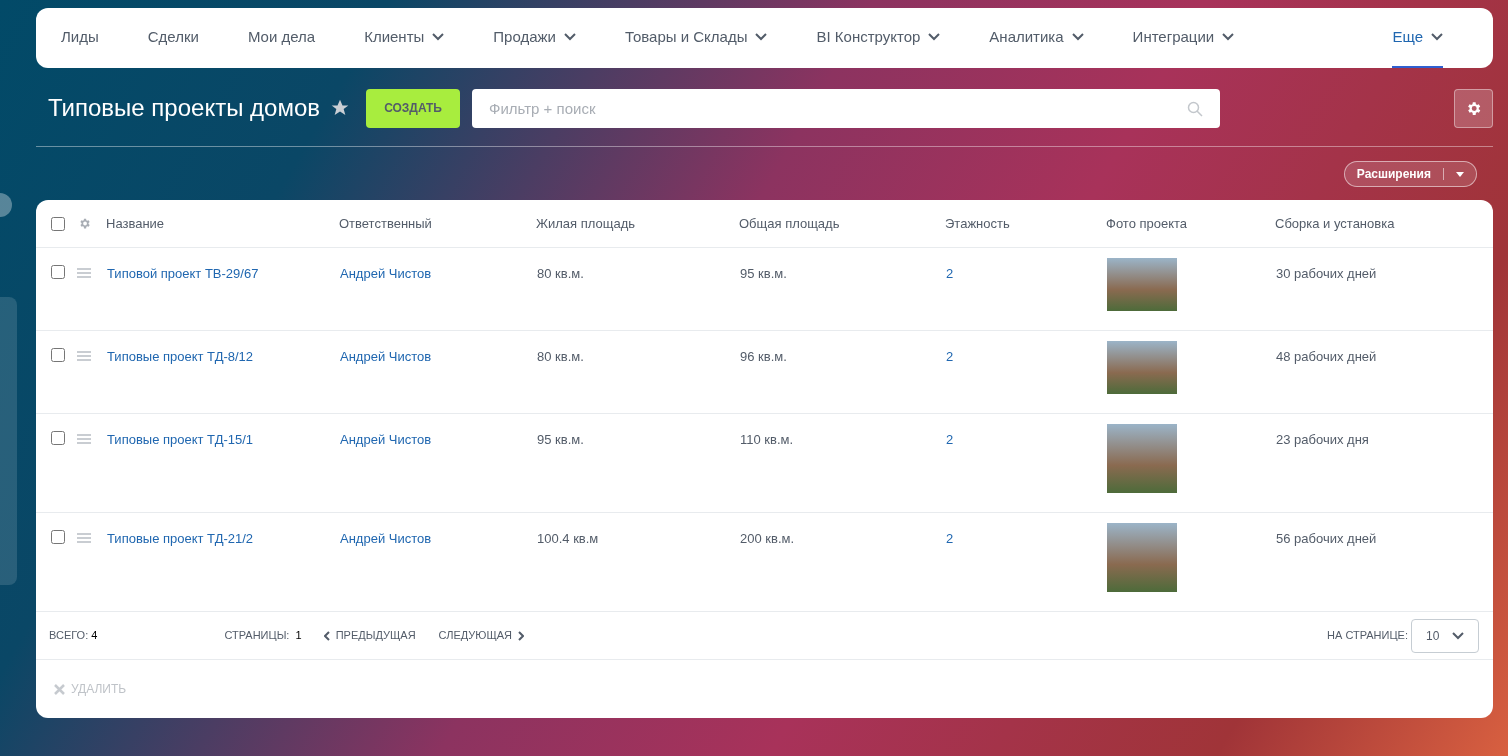 The height and width of the screenshot is (756, 1508). What do you see at coordinates (1326, 356) in the screenshot?
I see `table-cell: 48 рабочих дней` at bounding box center [1326, 356].